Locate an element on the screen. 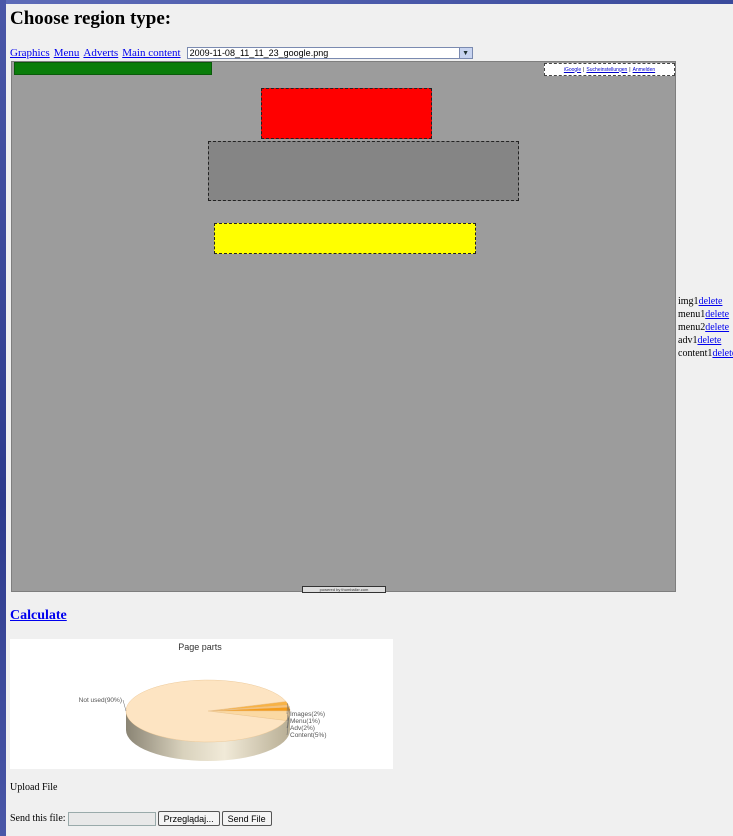  region-name: content1 is located at coordinates (695, 353).